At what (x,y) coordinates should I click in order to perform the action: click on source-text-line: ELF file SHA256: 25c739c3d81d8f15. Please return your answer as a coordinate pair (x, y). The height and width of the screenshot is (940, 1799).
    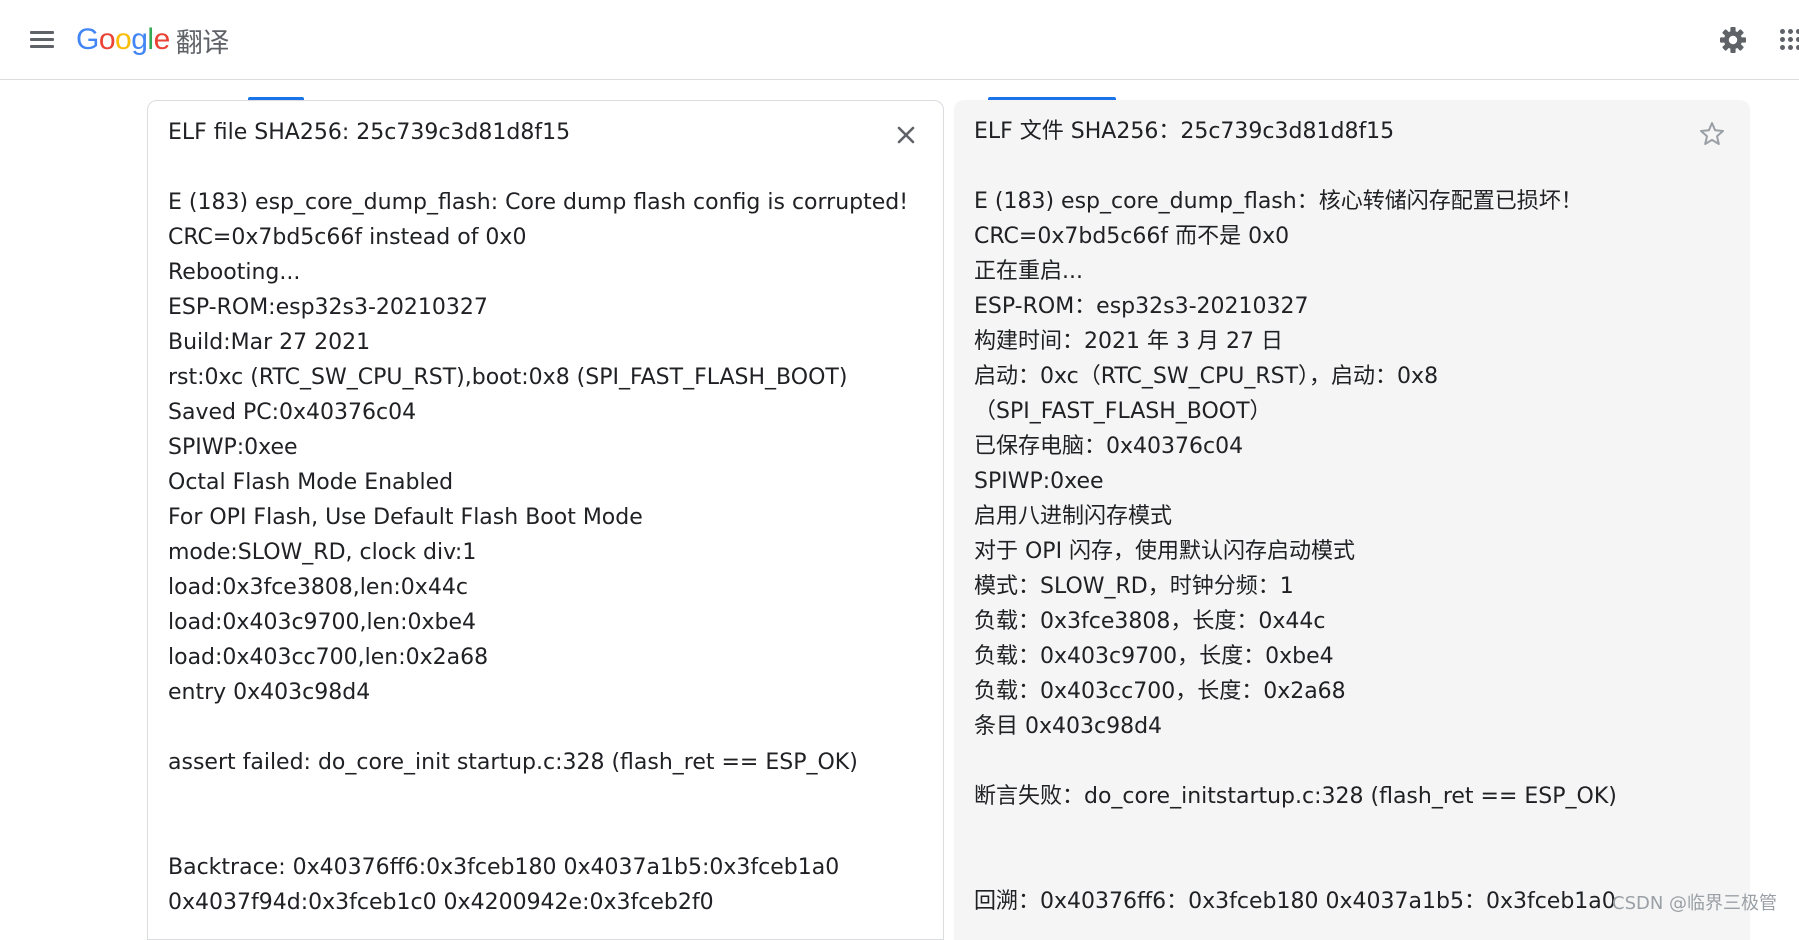
    Looking at the image, I should click on (369, 132).